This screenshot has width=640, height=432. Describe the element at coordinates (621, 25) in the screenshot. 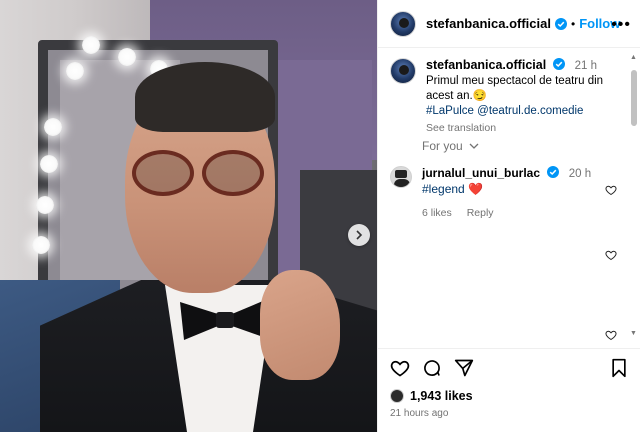

I see `more-horizontal-icon: •••` at that location.